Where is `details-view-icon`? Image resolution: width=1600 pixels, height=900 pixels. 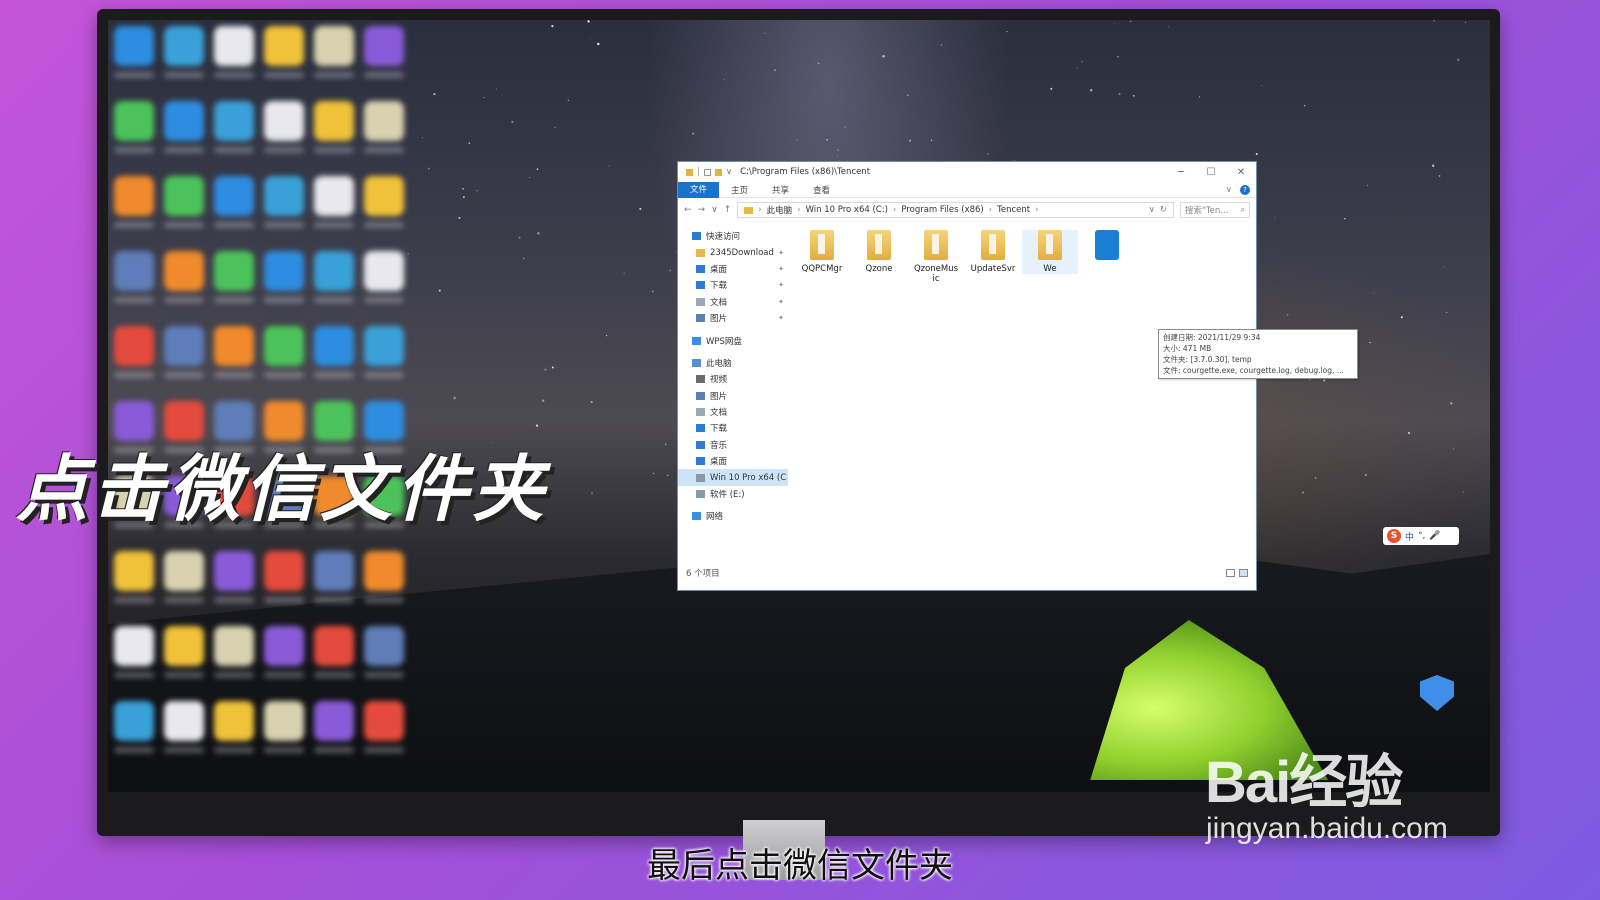 details-view-icon is located at coordinates (1230, 573).